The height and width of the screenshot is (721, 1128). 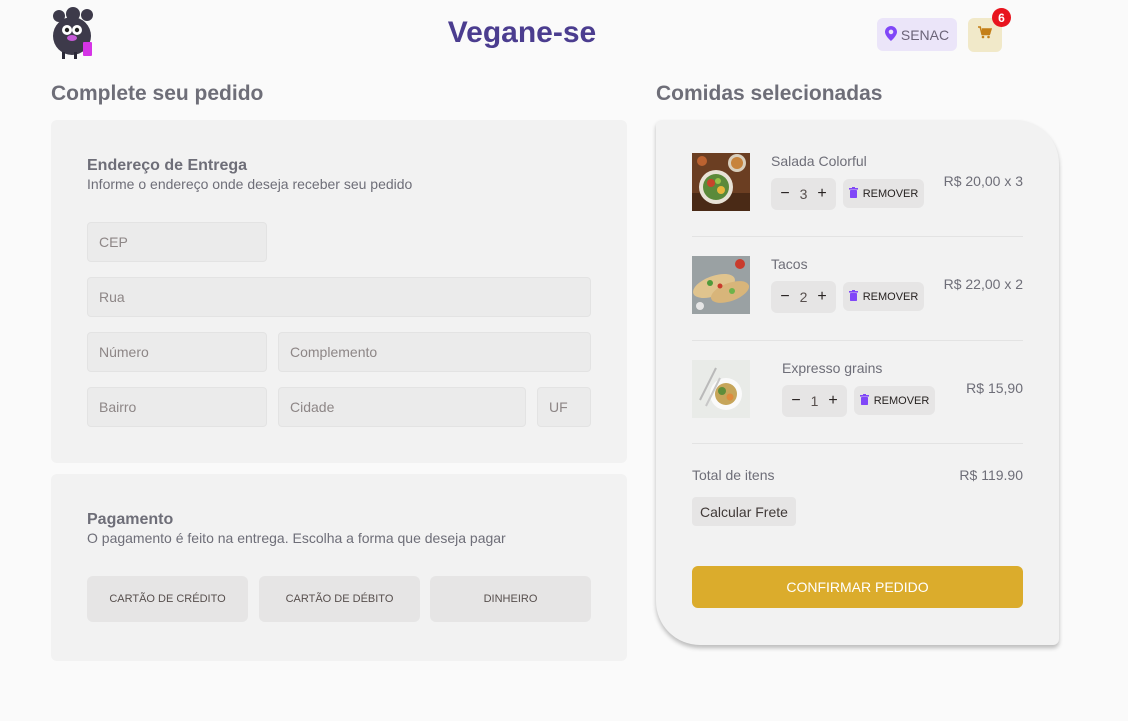 I want to click on quantity-value: 1, so click(x=814, y=401).